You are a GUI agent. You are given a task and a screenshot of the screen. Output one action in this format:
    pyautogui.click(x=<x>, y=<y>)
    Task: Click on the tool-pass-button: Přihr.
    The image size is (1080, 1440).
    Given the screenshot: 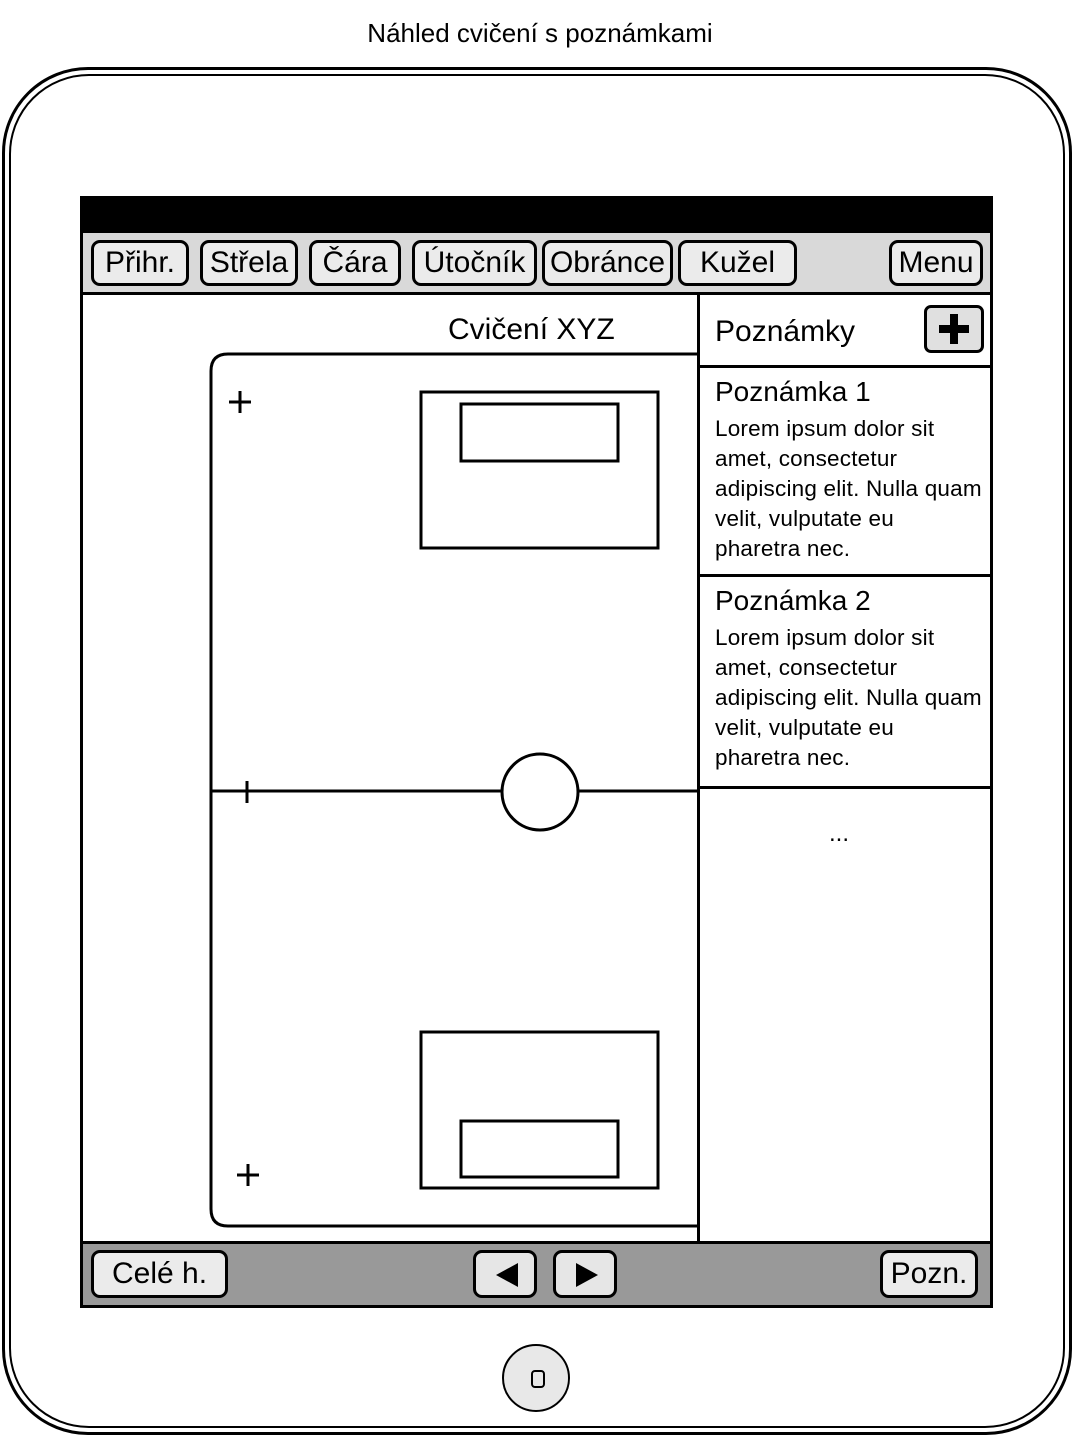 What is the action you would take?
    pyautogui.click(x=140, y=263)
    